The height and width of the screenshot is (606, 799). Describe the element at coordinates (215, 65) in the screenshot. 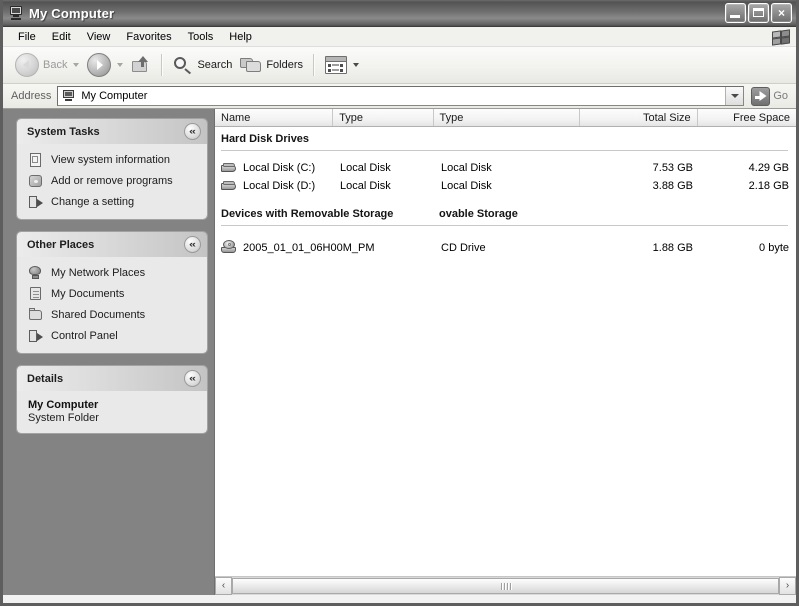

I see `search-label: Search` at that location.